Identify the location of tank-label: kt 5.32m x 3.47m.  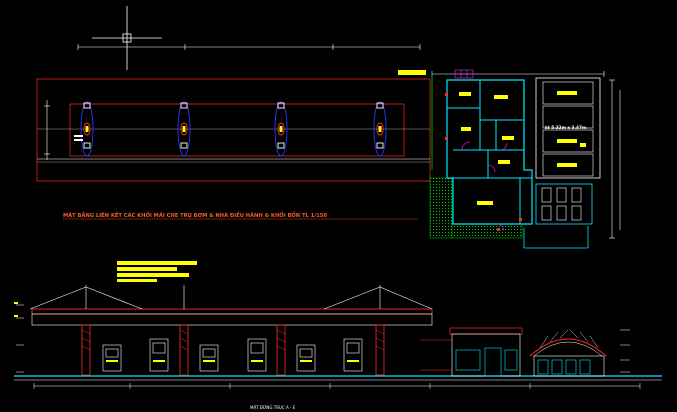
(566, 127).